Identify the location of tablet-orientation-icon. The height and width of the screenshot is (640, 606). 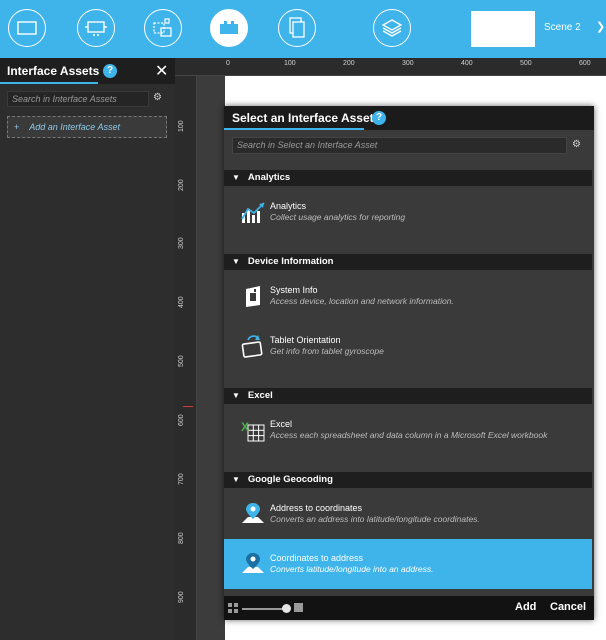
(252, 346).